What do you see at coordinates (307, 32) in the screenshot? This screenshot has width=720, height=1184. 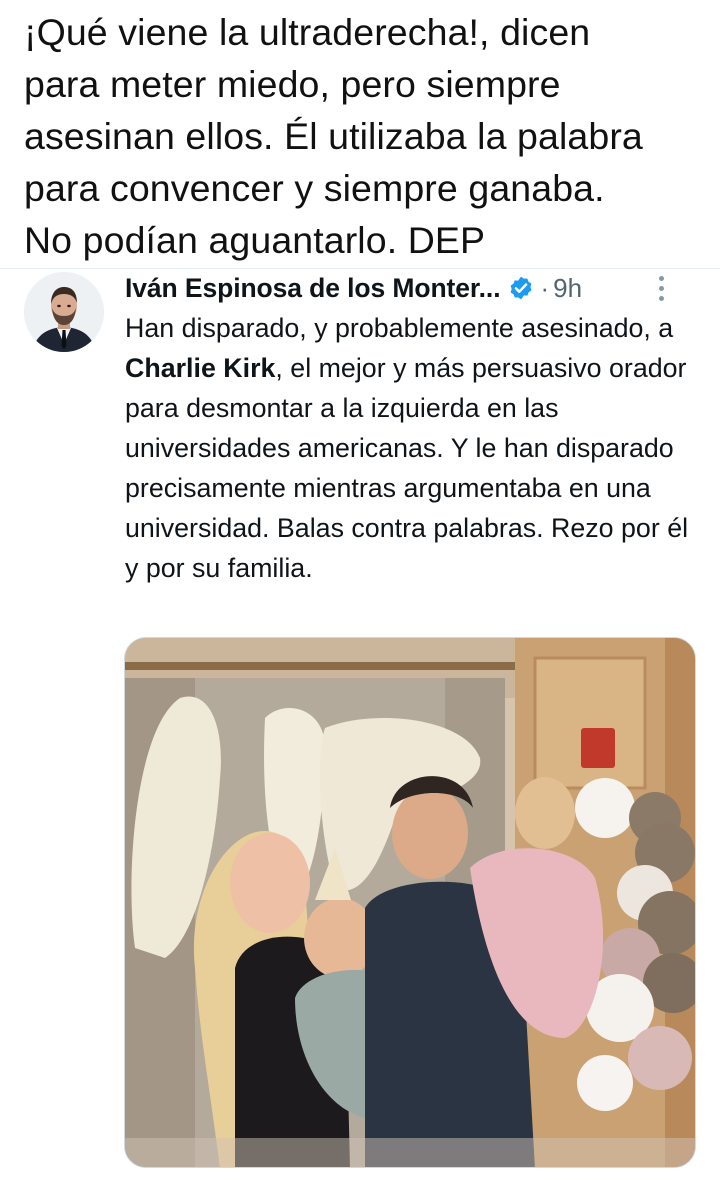 I see `caption-line: ¡Qué viene la ultraderecha!, dicen` at bounding box center [307, 32].